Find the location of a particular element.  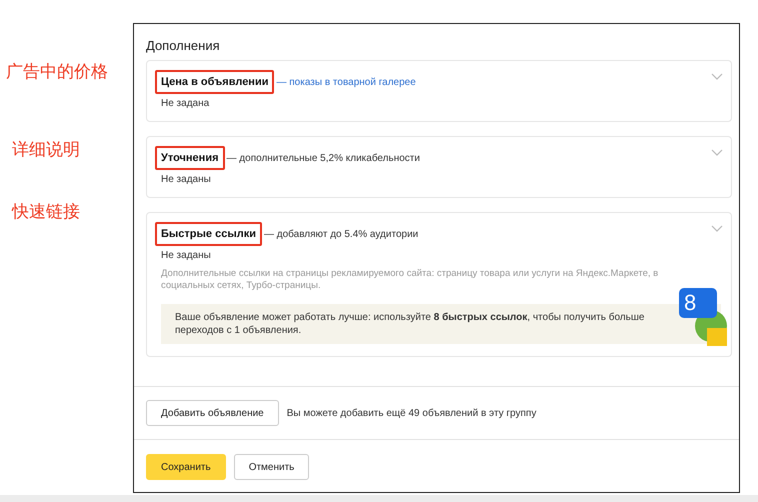

card-title: Уточнения is located at coordinates (190, 158).